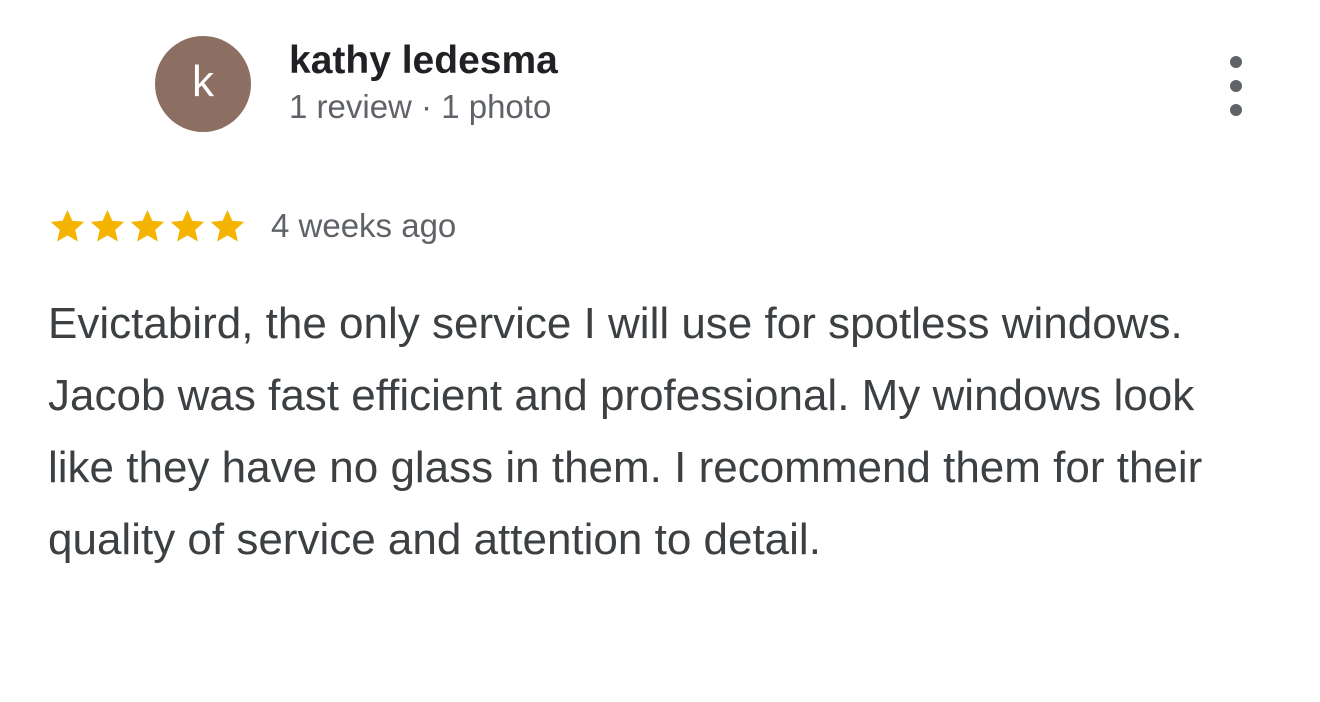 The image size is (1320, 702). What do you see at coordinates (1236, 62) in the screenshot?
I see `more-vert-icon` at bounding box center [1236, 62].